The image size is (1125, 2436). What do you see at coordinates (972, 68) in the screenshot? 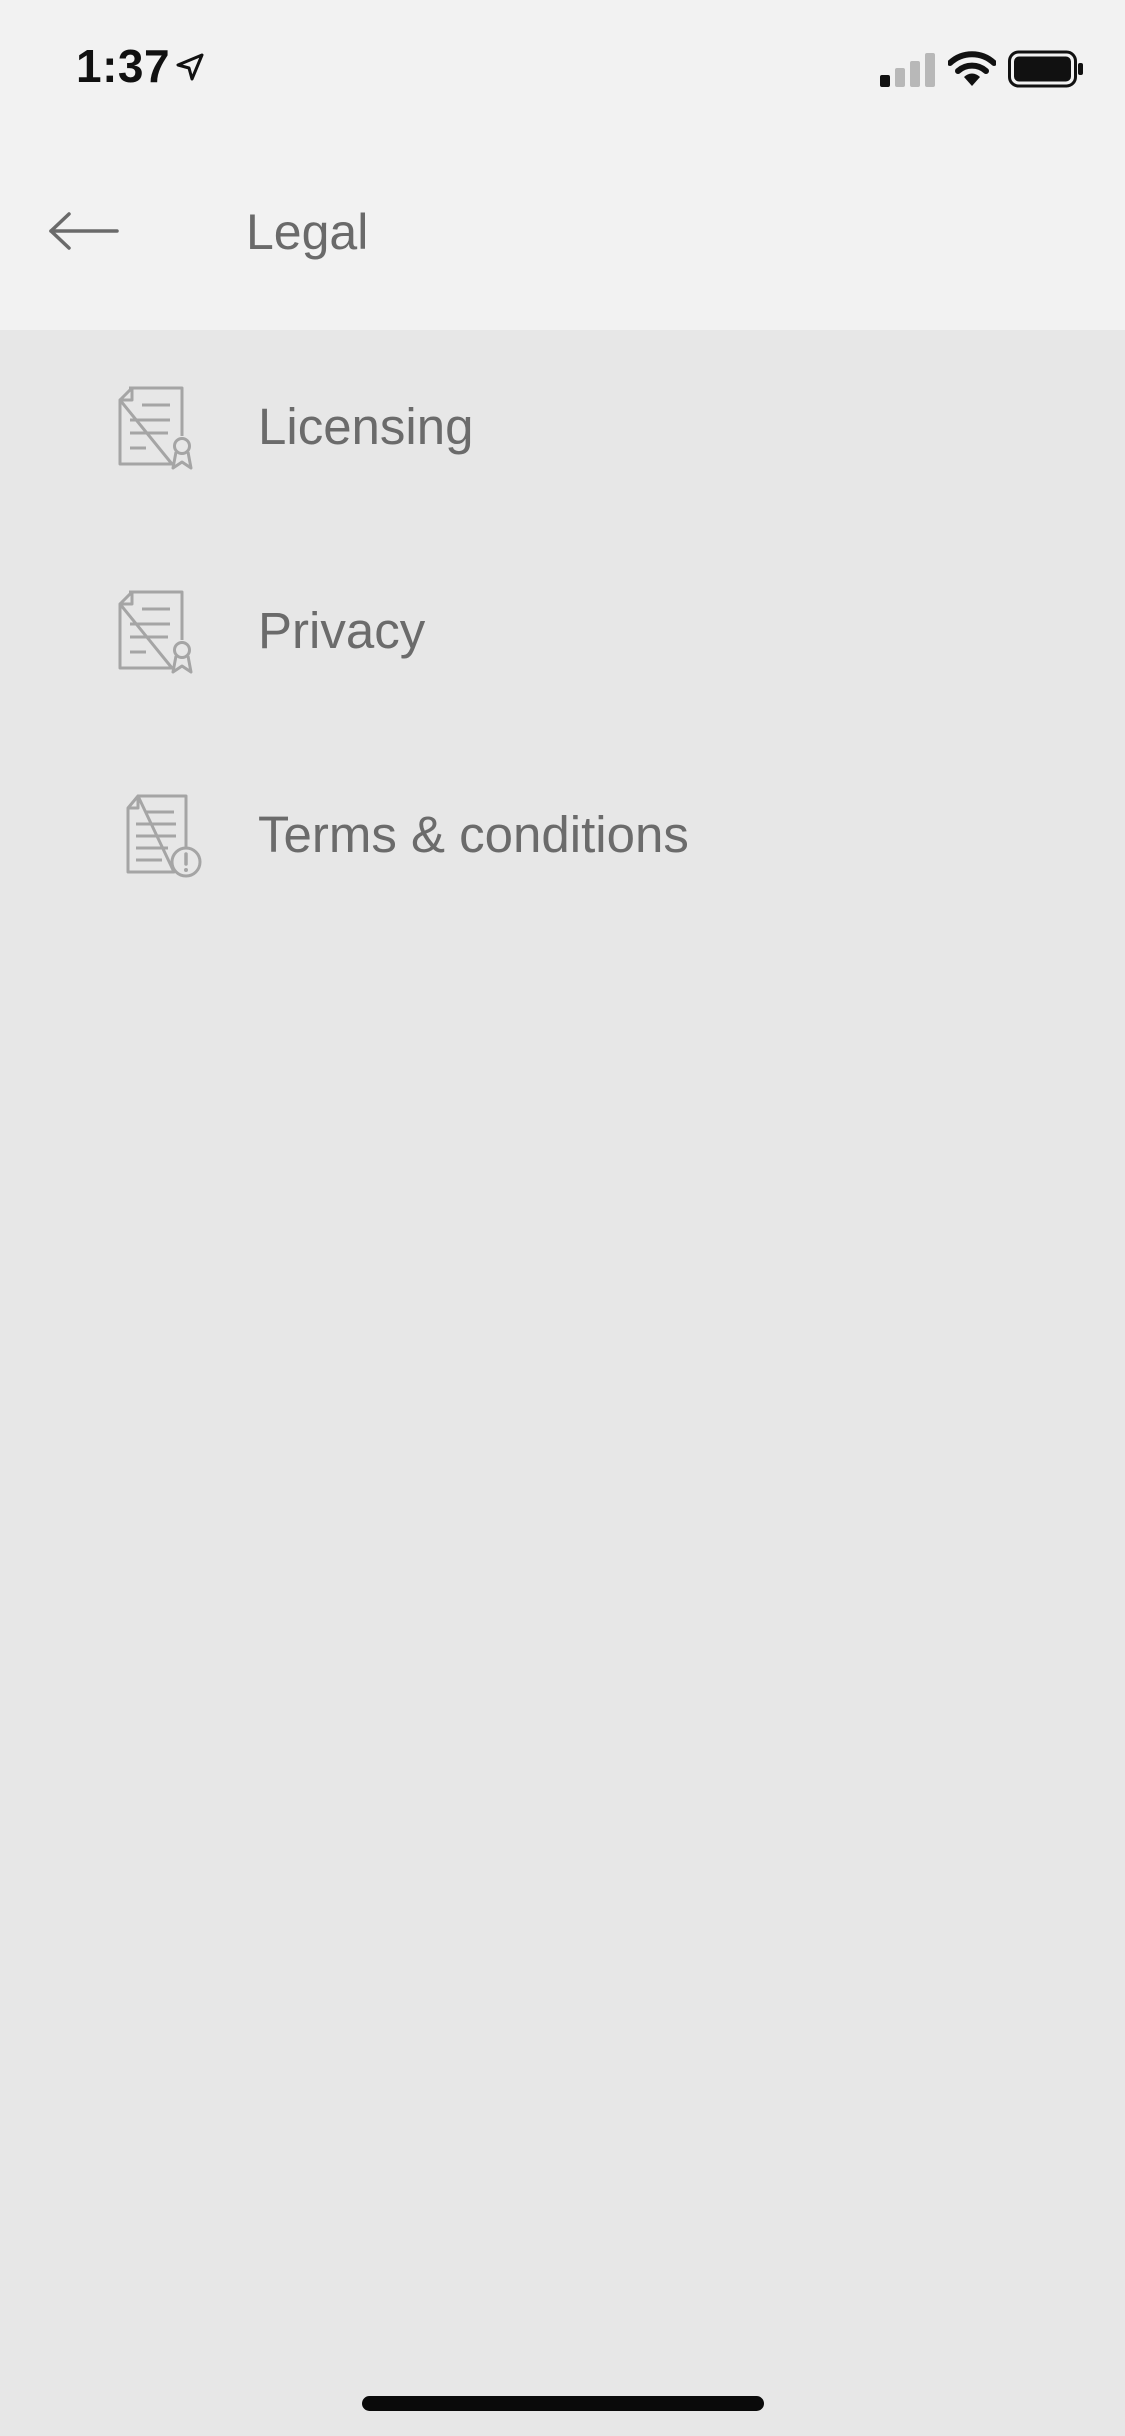
I see `wifi-icon` at bounding box center [972, 68].